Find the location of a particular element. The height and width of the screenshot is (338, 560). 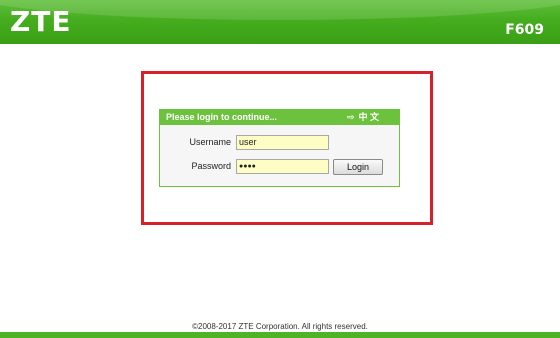

login-button: Login is located at coordinates (358, 167).